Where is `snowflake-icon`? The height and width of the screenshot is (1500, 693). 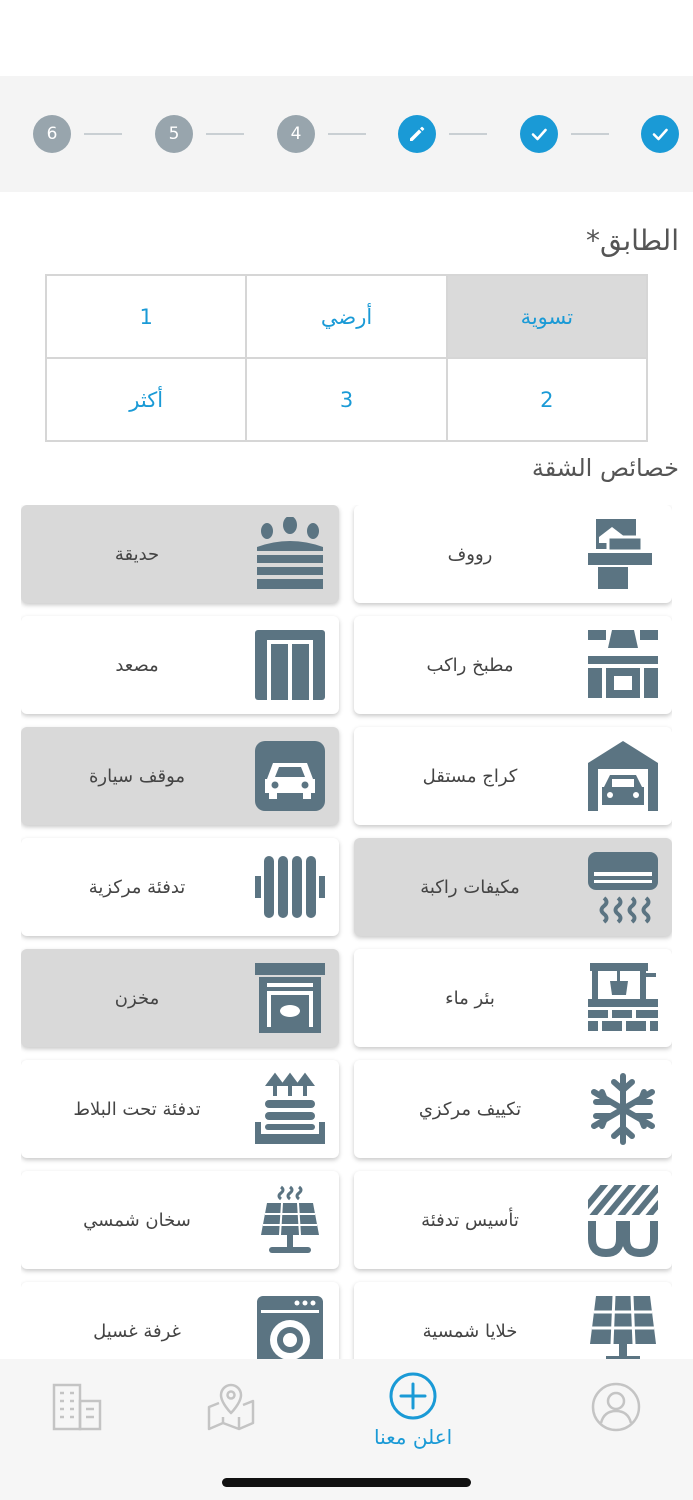
snowflake-icon is located at coordinates (623, 1109).